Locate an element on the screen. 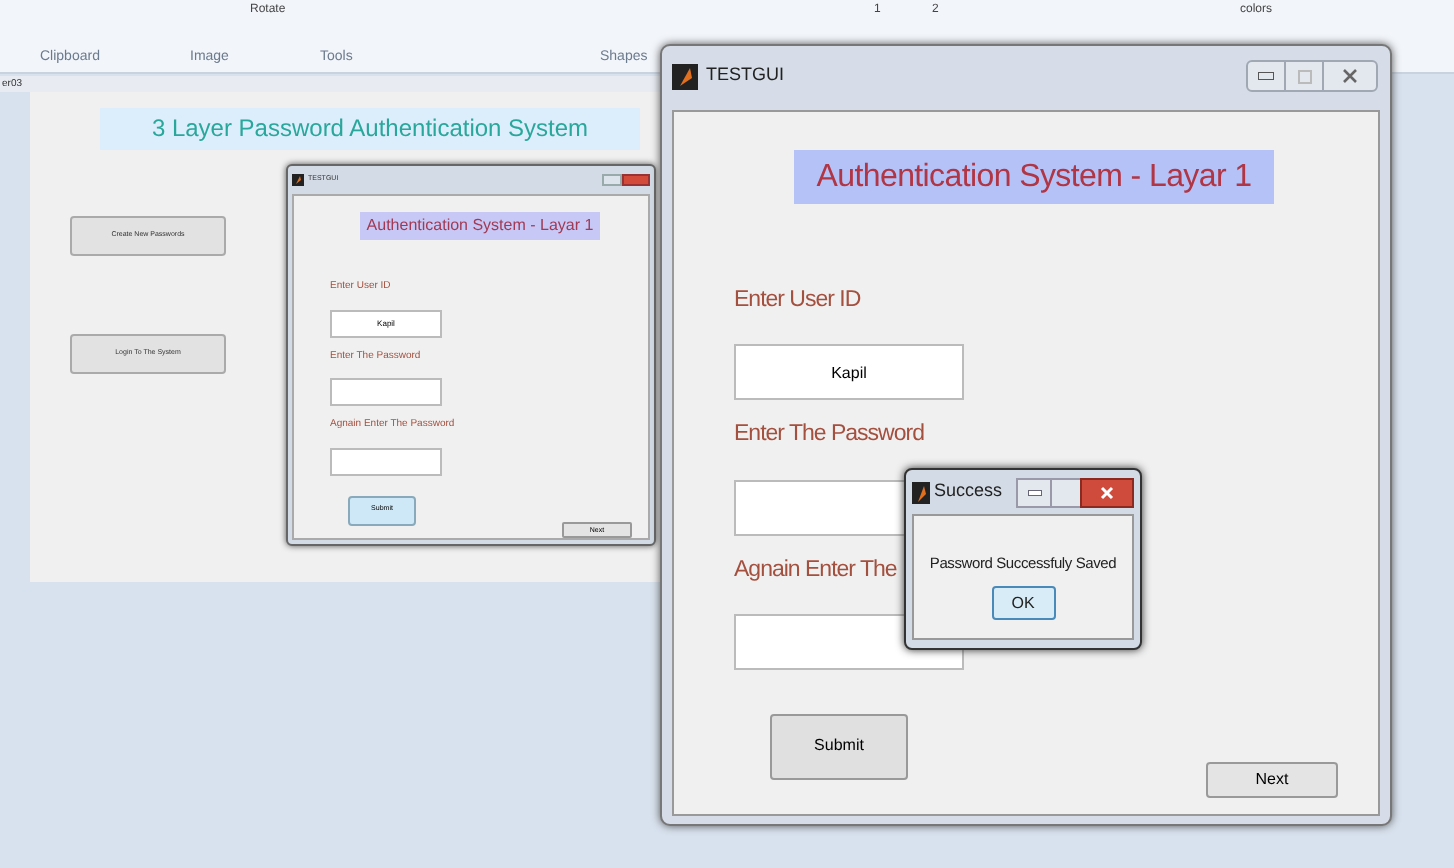  maximize-button is located at coordinates (1066, 492).